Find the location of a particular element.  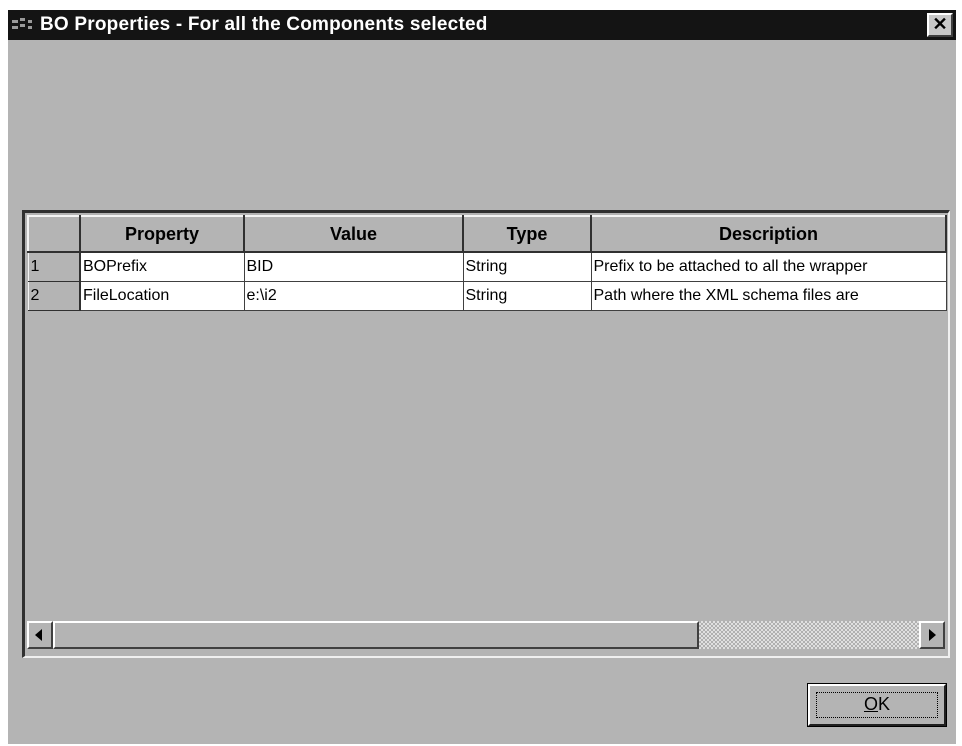

property-cell: BOPrefix is located at coordinates (162, 267).